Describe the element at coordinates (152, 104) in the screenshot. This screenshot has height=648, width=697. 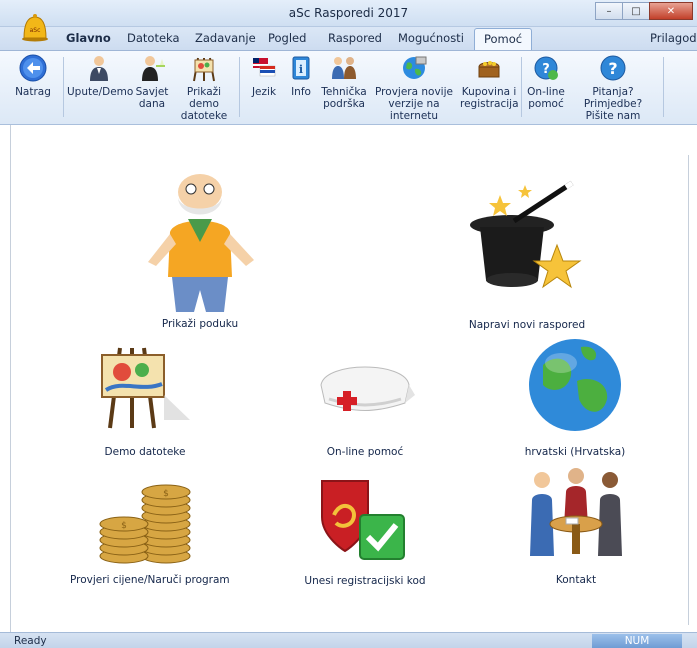
I see `tip-label-2: dana` at that location.